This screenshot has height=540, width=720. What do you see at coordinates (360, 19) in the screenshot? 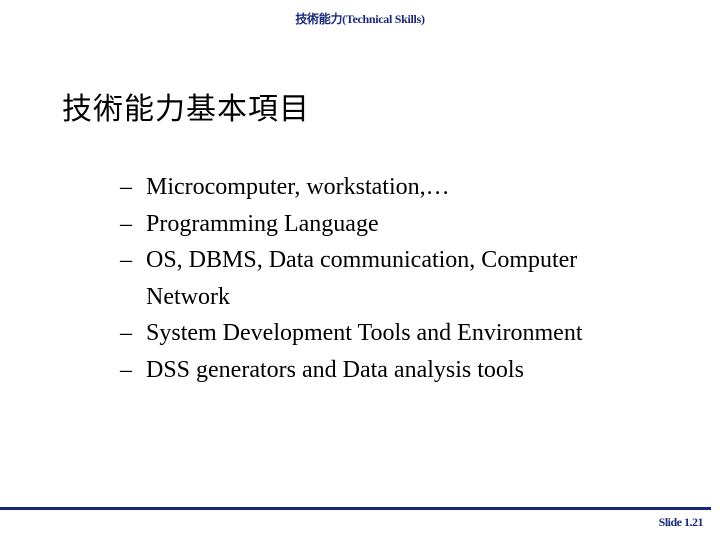
I see `header-title: 技術能力(Technical Skills)` at bounding box center [360, 19].